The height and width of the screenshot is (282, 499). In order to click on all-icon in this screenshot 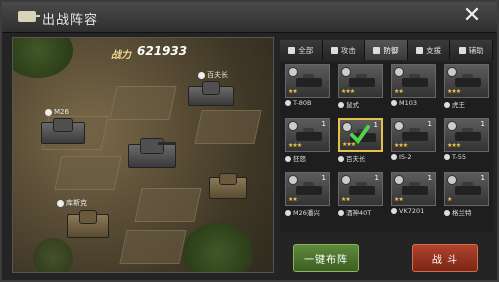, I will do `click(292, 50)`.